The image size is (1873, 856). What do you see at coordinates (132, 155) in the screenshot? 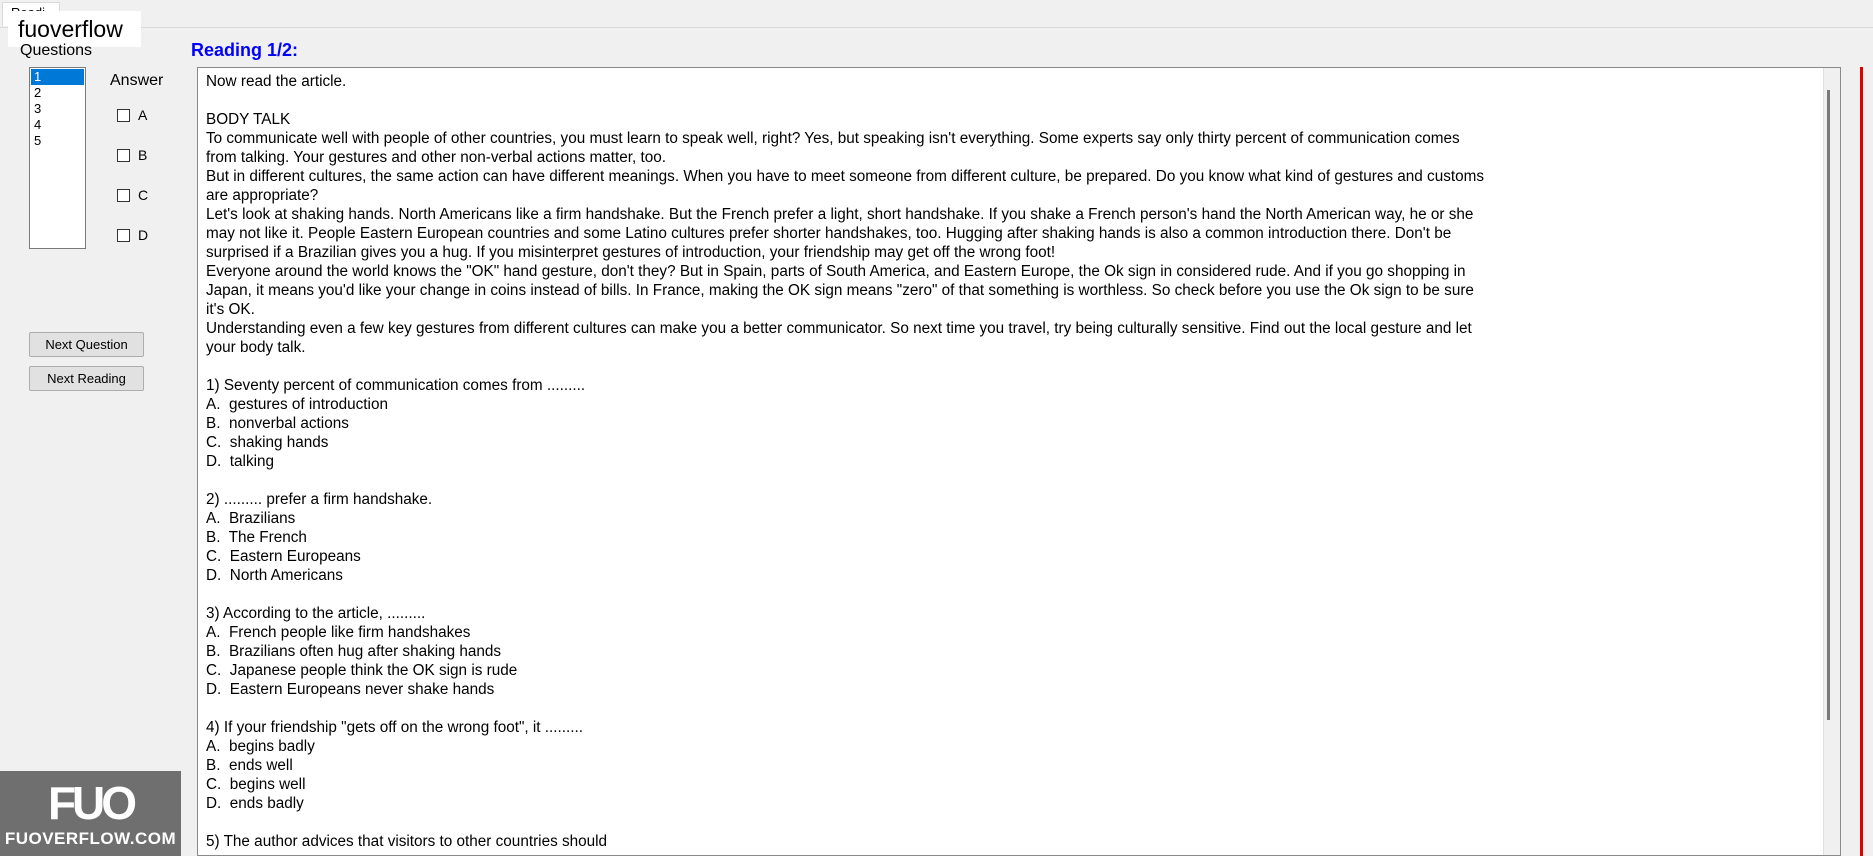
I see `answer-option-b: B` at bounding box center [132, 155].